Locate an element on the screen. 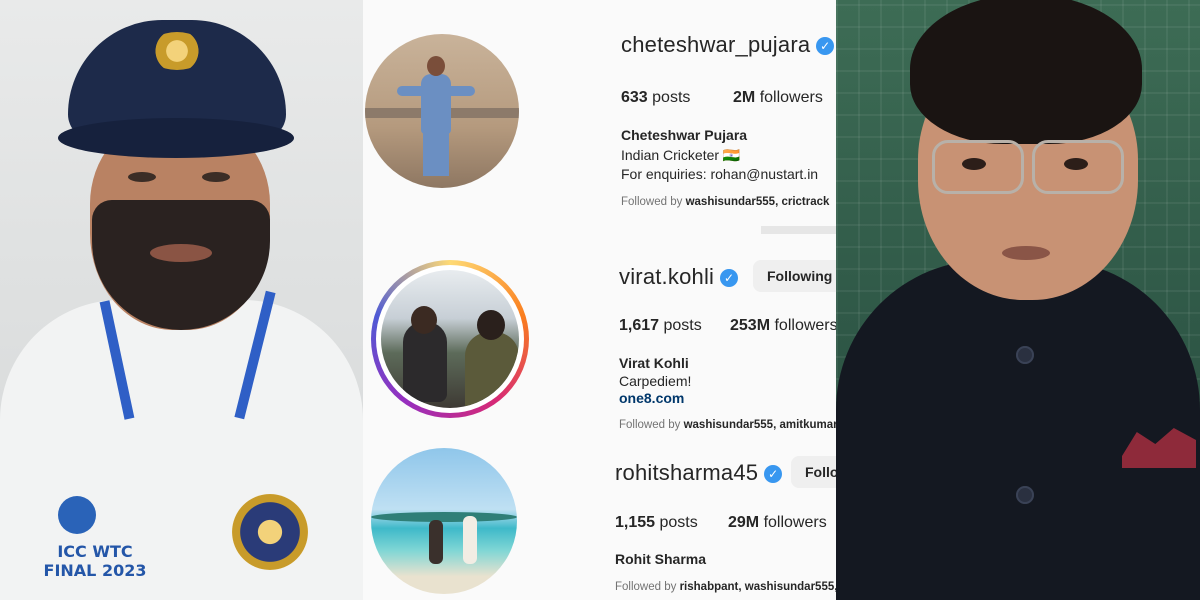  username-text: rohitsharma45 is located at coordinates (687, 472).